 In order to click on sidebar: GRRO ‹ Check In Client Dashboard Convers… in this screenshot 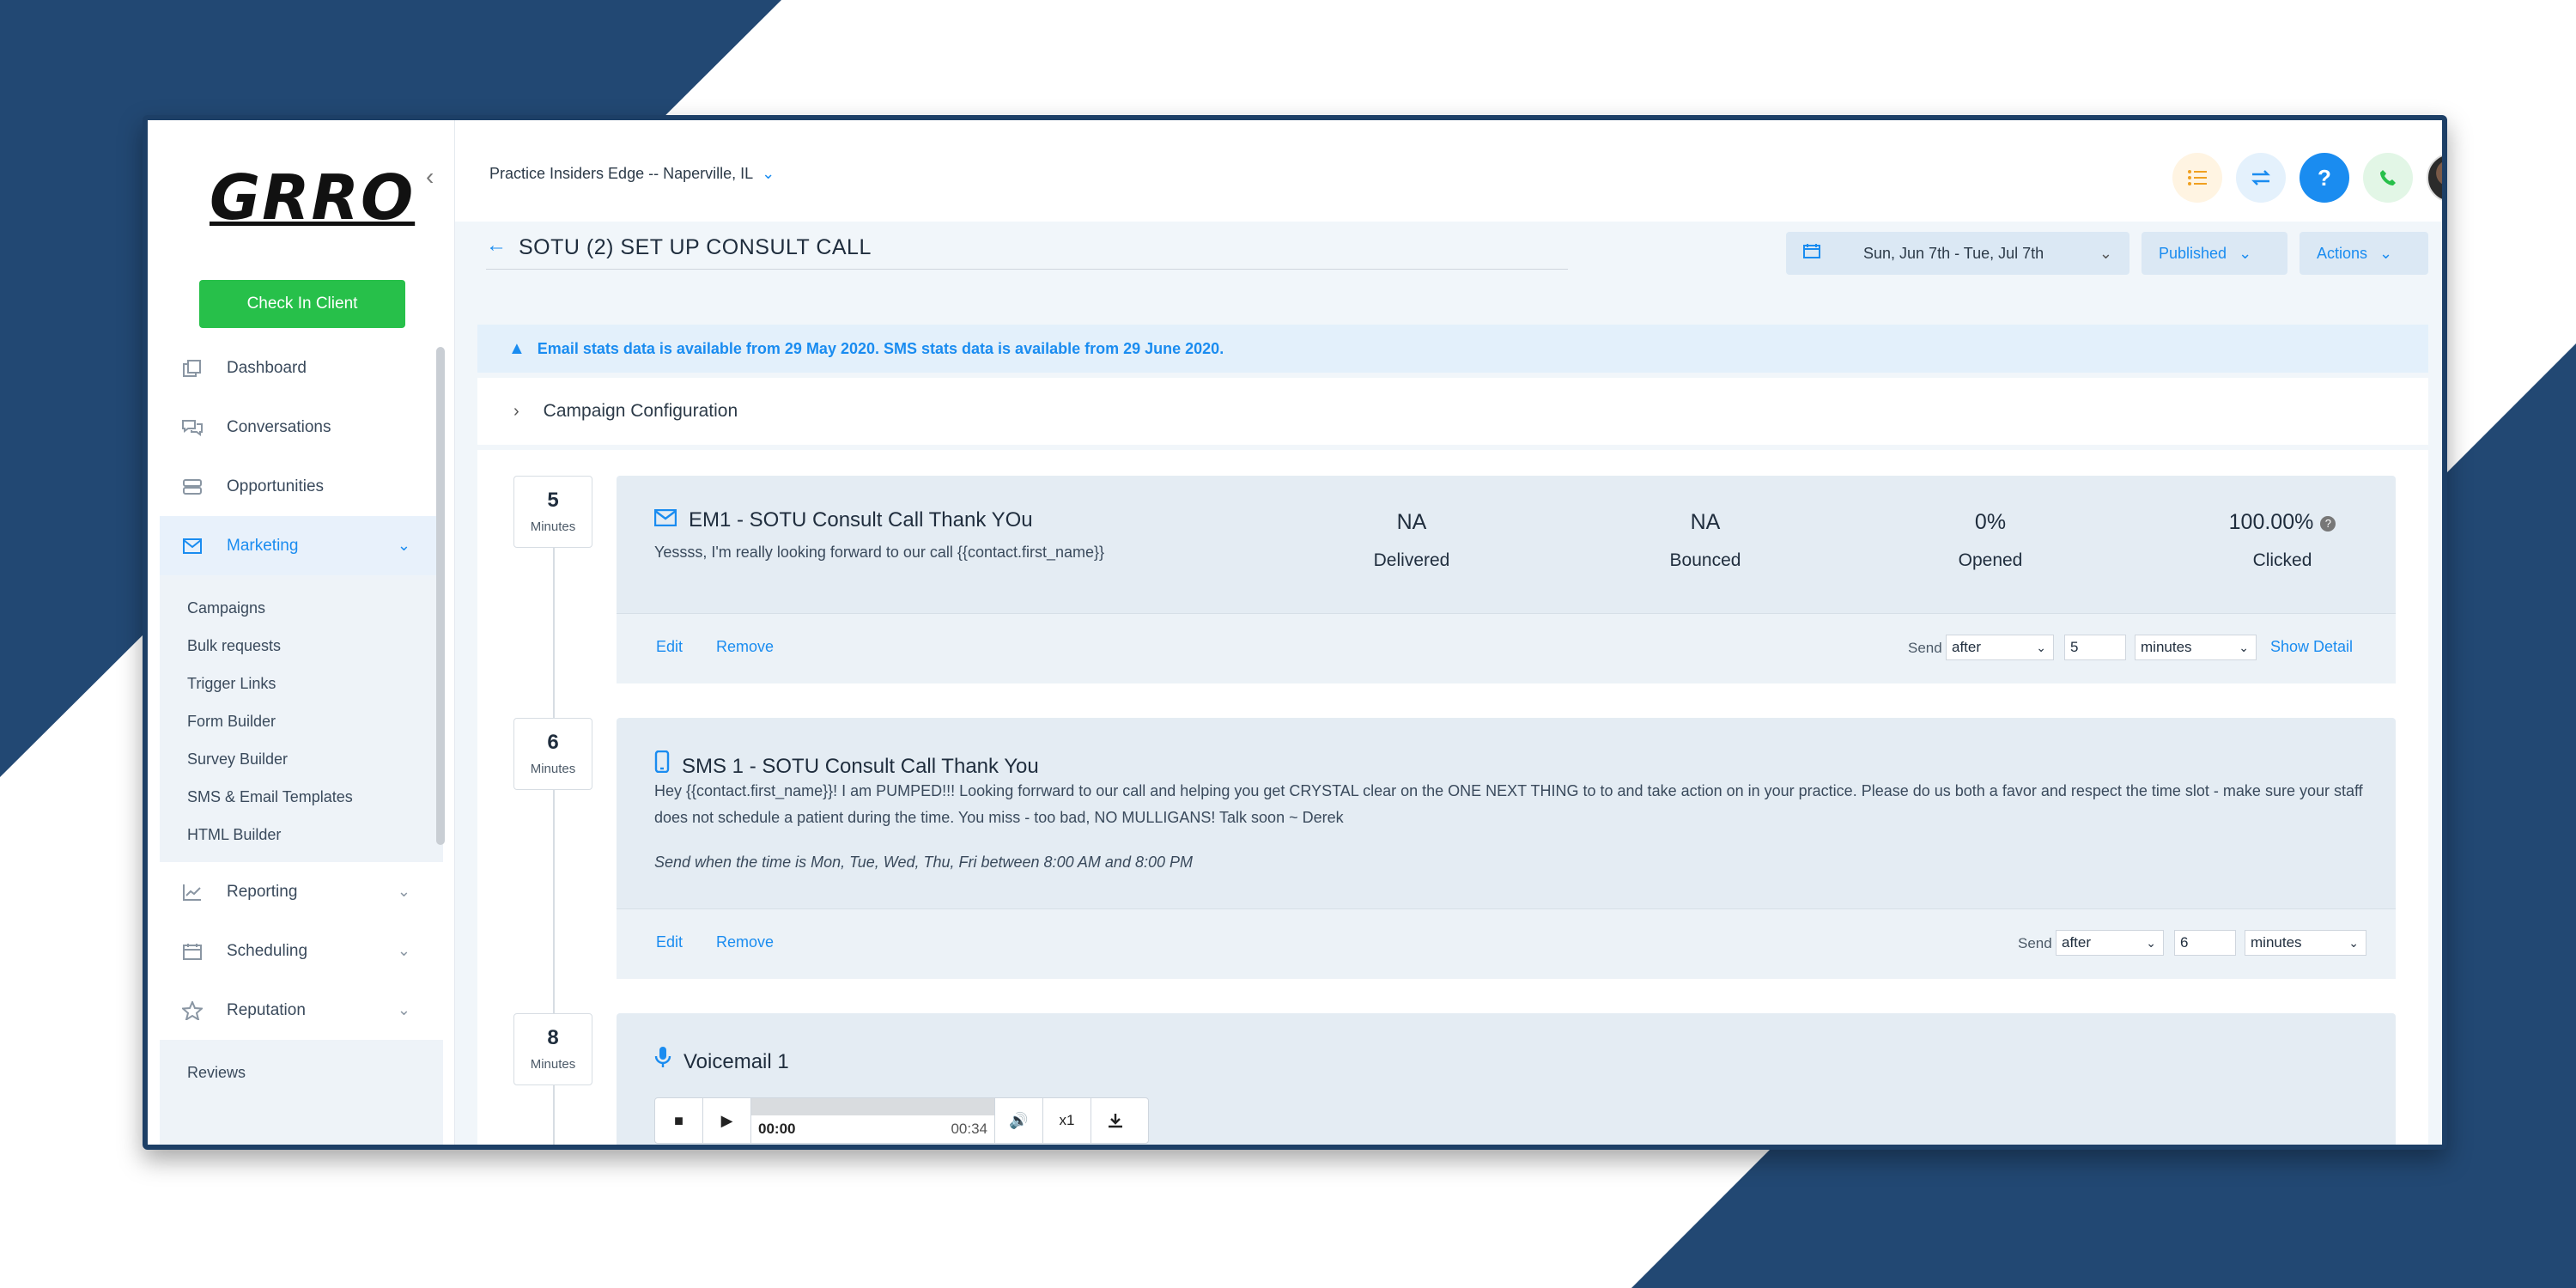, I will do `click(301, 632)`.